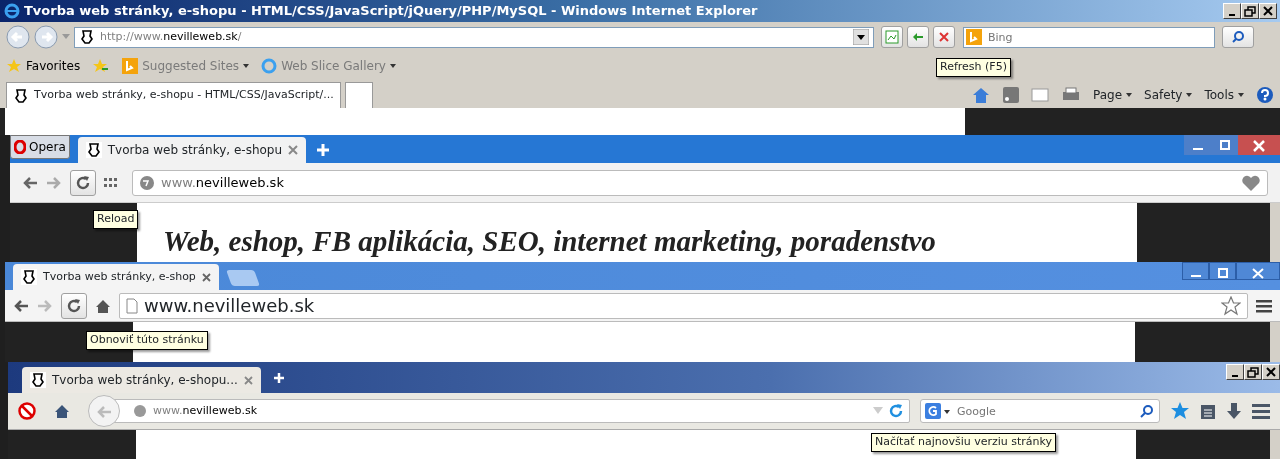 Image resolution: width=1280 pixels, height=459 pixels. I want to click on address-field: http://www.nevilleweb.sk/, so click(474, 37).